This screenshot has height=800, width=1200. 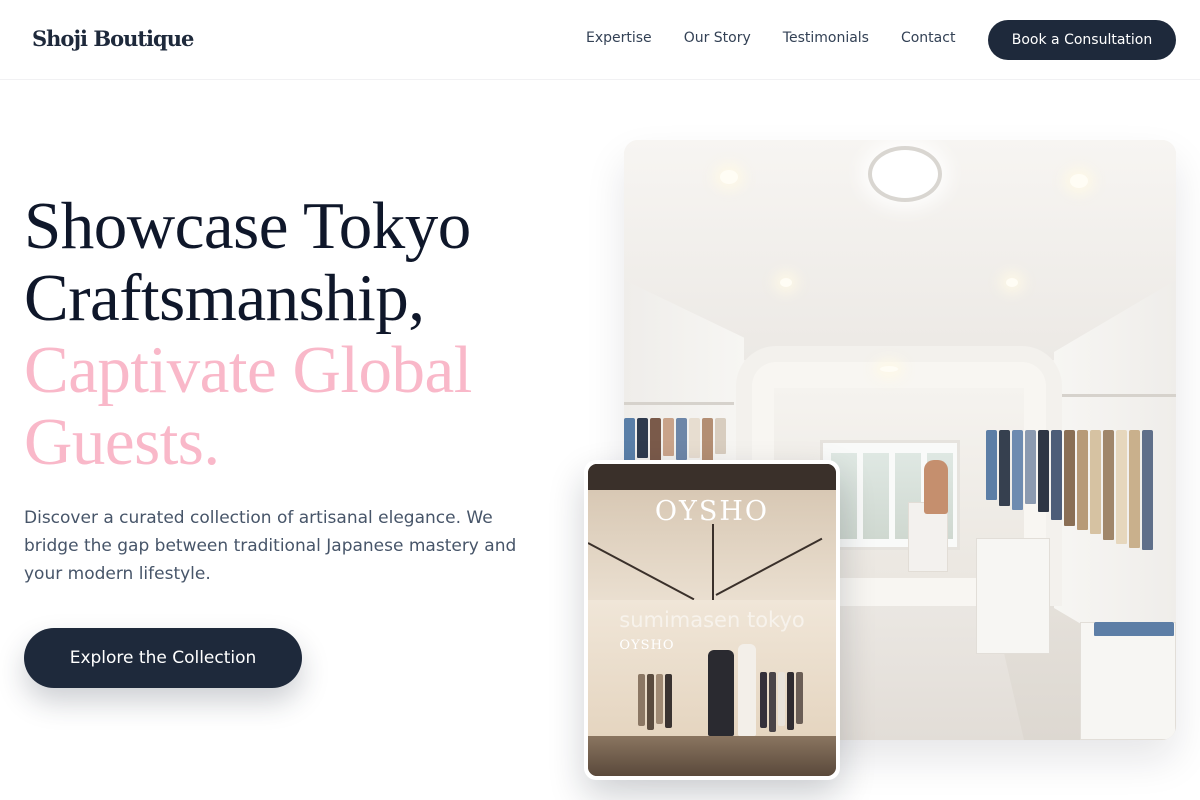 What do you see at coordinates (717, 38) in the screenshot?
I see `nav-link-our-story: Our Story` at bounding box center [717, 38].